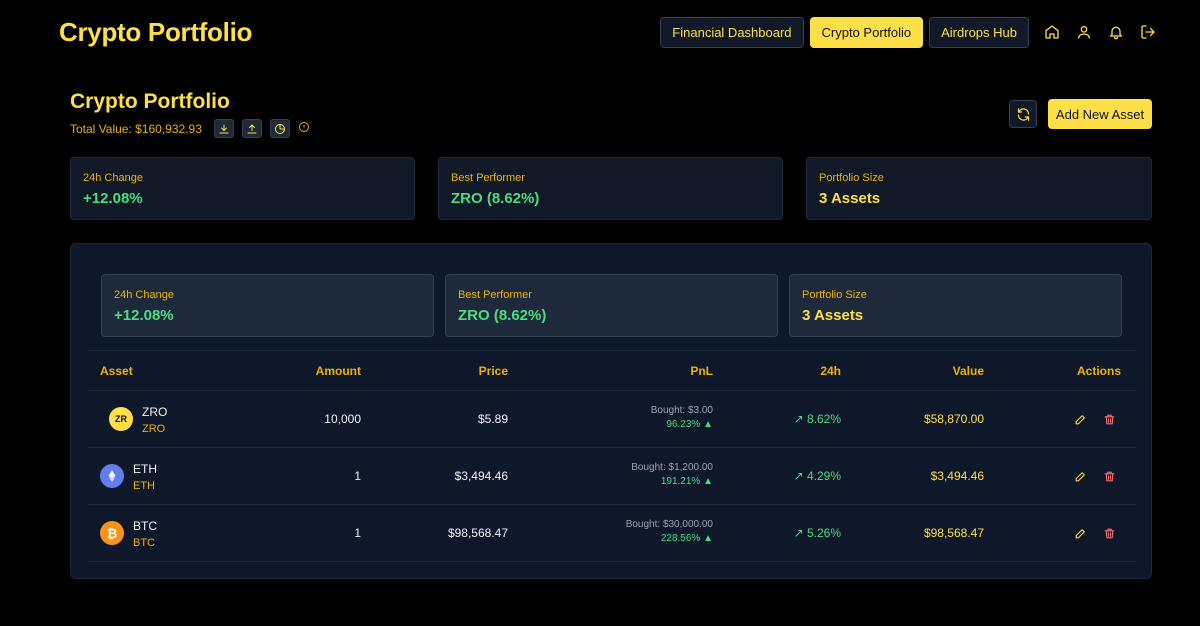 The image size is (1200, 626). I want to click on pnl-bought: Bought: $30,000.00, so click(669, 524).